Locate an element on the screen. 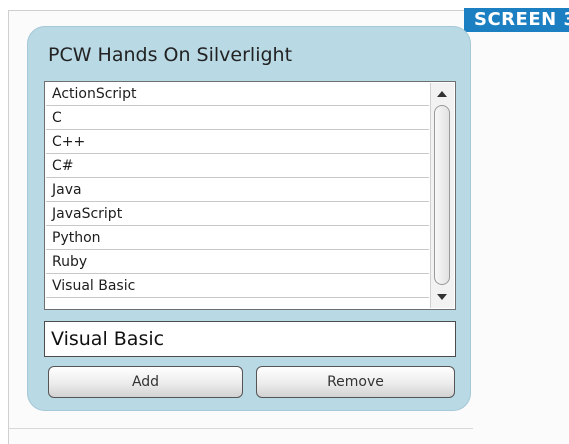 This screenshot has height=444, width=569. list-item: C++ is located at coordinates (237, 142).